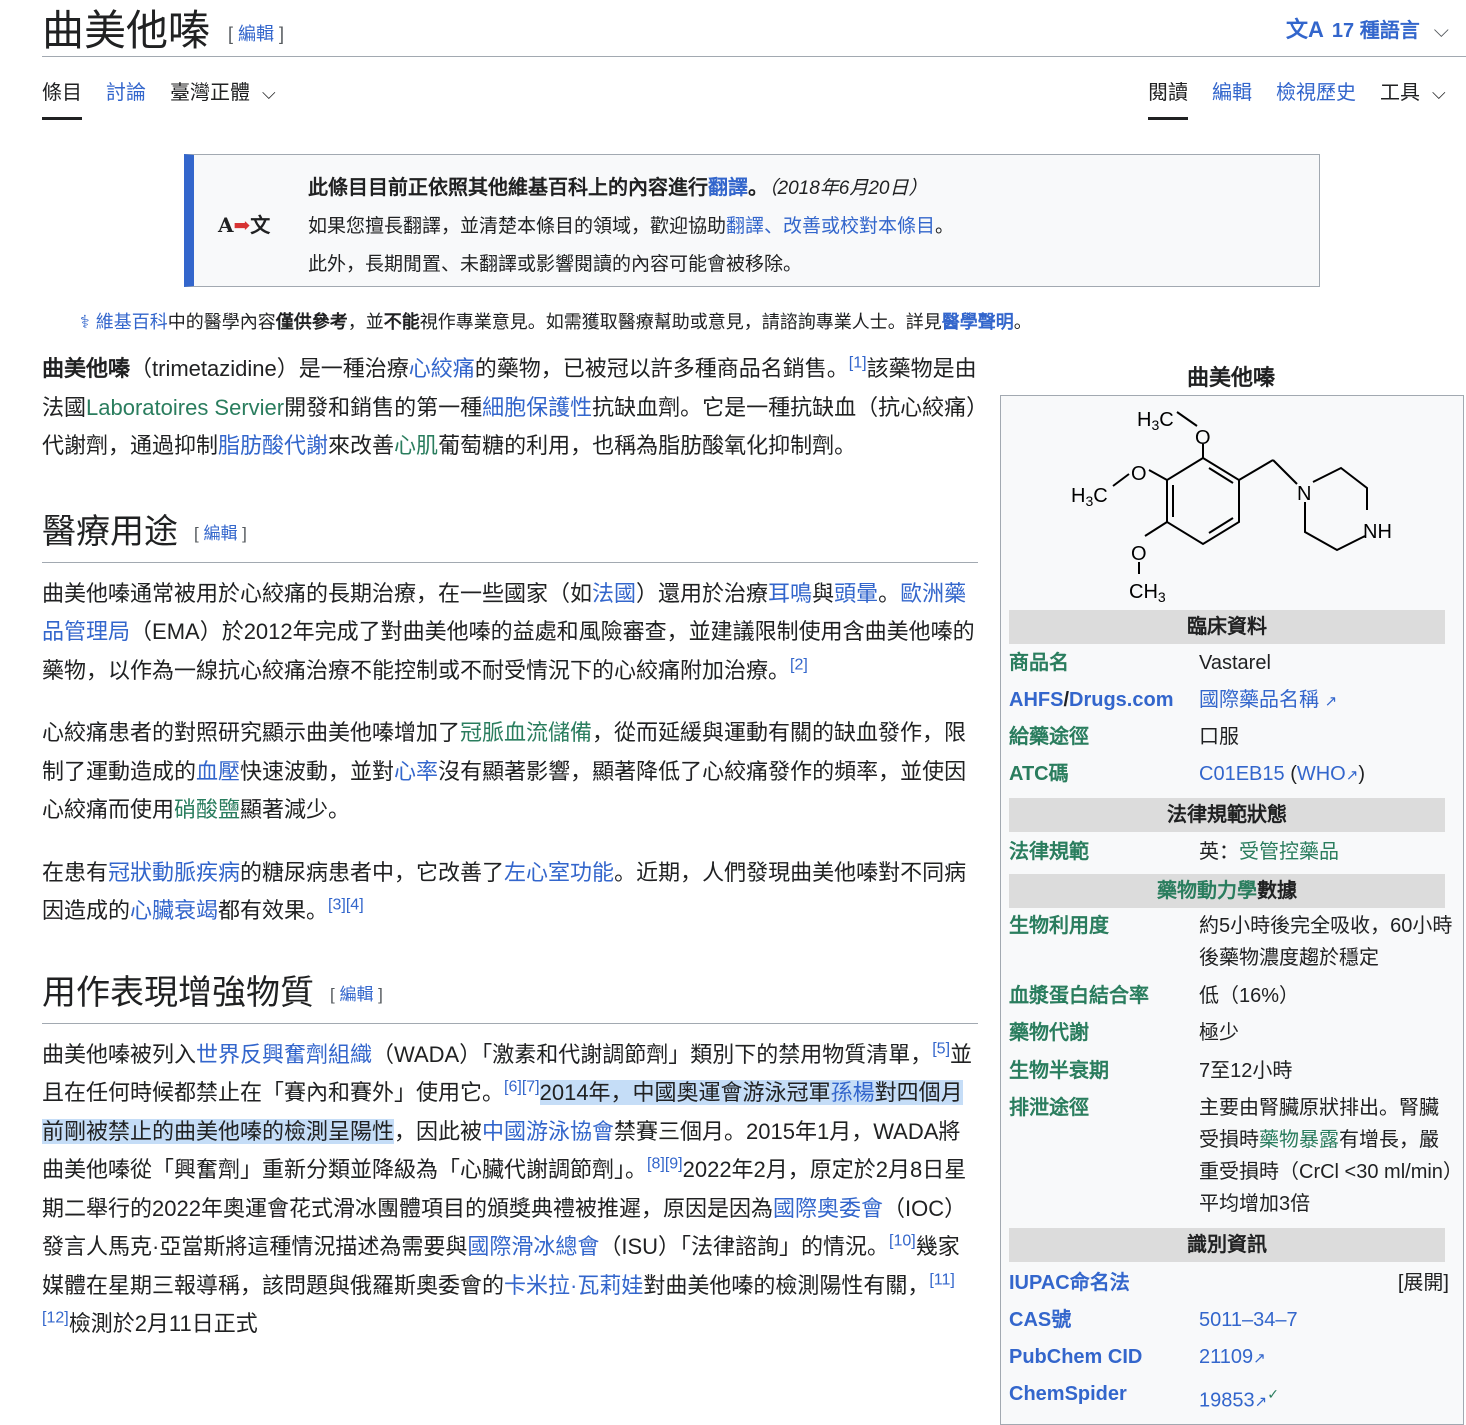 The image size is (1466, 1425). What do you see at coordinates (559, 872) in the screenshot?
I see `link-lv-function: 左心室功能` at bounding box center [559, 872].